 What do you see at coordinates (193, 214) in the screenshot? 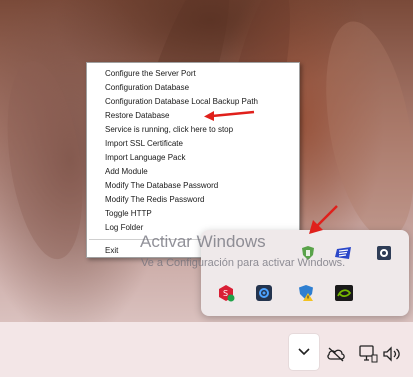
I see `menu-item-toggle-http: Toggle HTTP` at bounding box center [193, 214].